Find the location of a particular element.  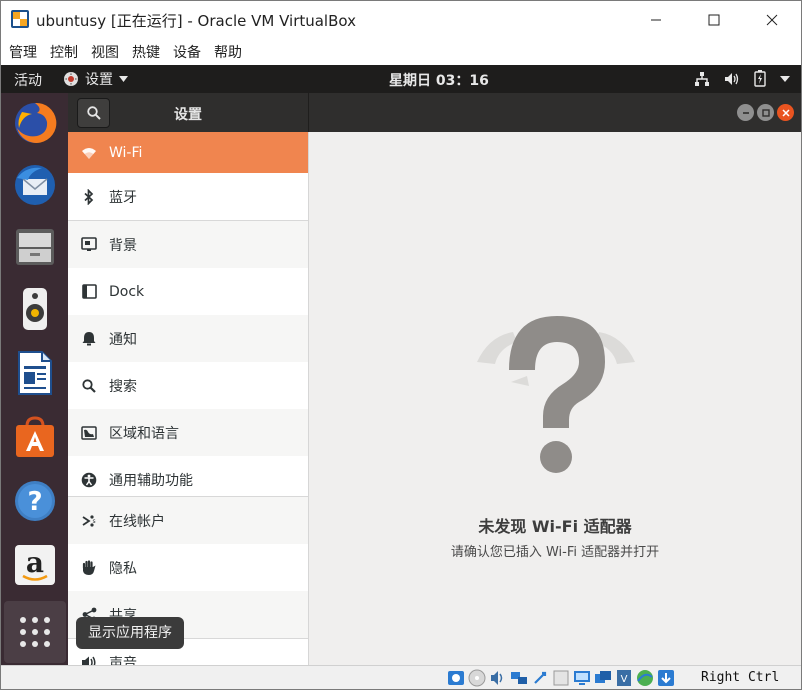

region-icon is located at coordinates (89, 433).